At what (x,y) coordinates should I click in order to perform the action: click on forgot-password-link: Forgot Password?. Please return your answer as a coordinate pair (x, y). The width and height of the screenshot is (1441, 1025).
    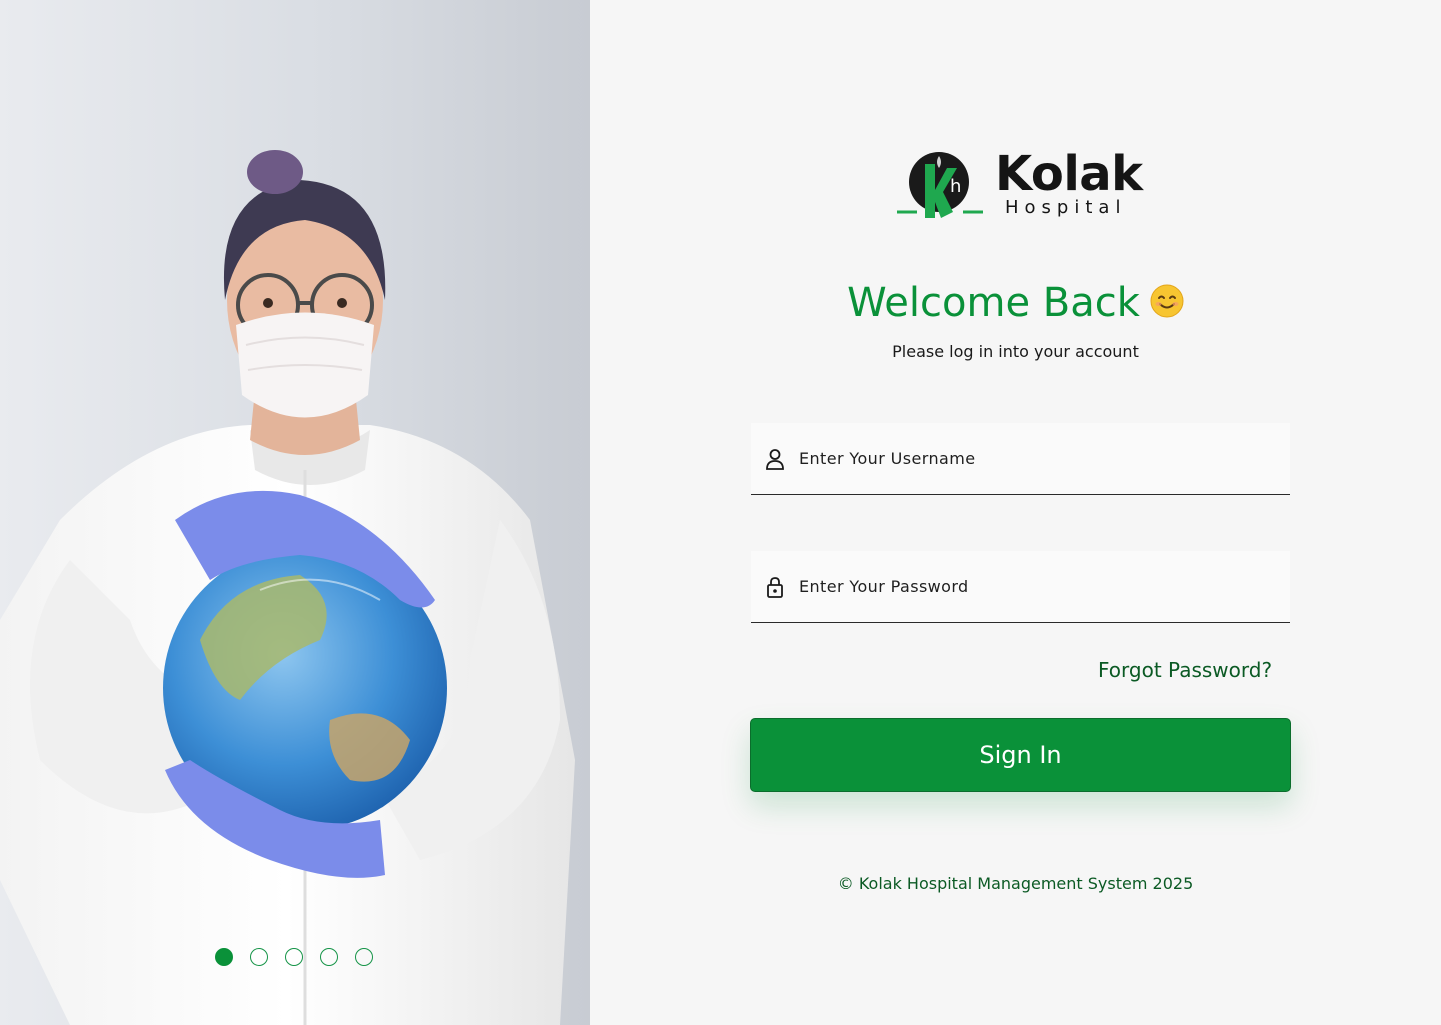
    Looking at the image, I should click on (1185, 670).